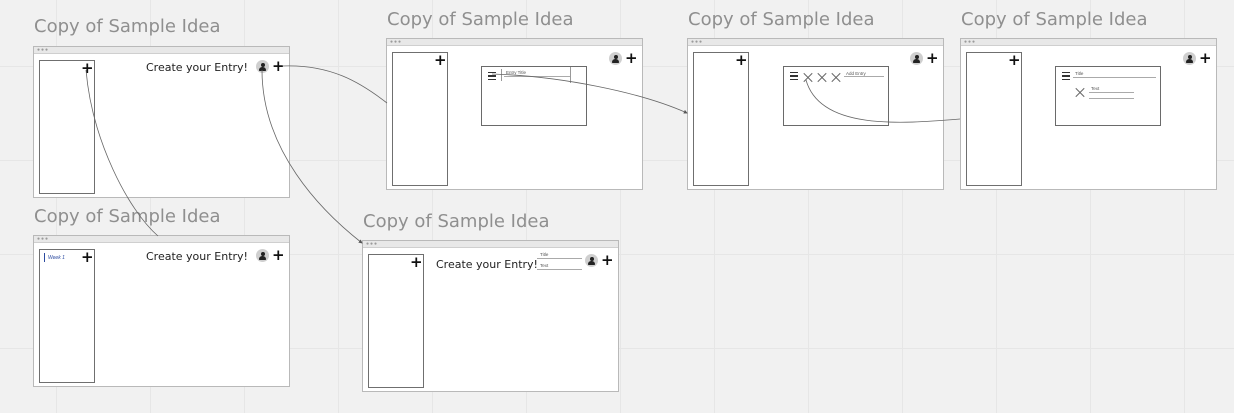 The height and width of the screenshot is (413, 1234). Describe the element at coordinates (161, 122) in the screenshot. I see `wireframe-frame-1: ●●● + Create your Entry! +` at that location.